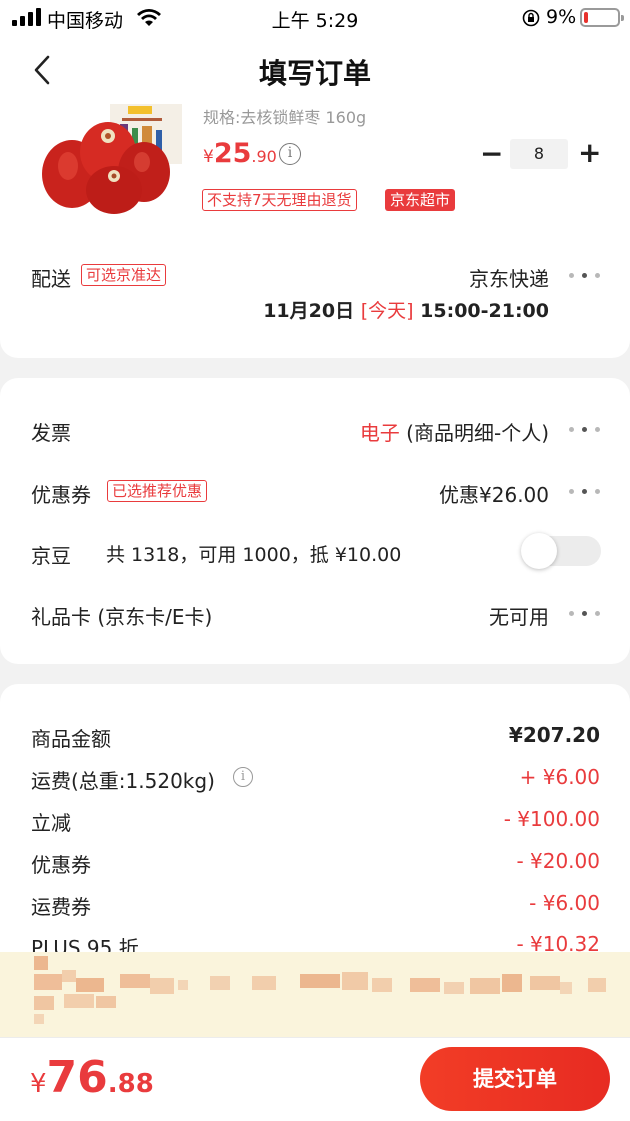 The width and height of the screenshot is (630, 1121). What do you see at coordinates (285, 117) in the screenshot?
I see `product-spec: 规格:去核锁鲜枣 160g` at bounding box center [285, 117].